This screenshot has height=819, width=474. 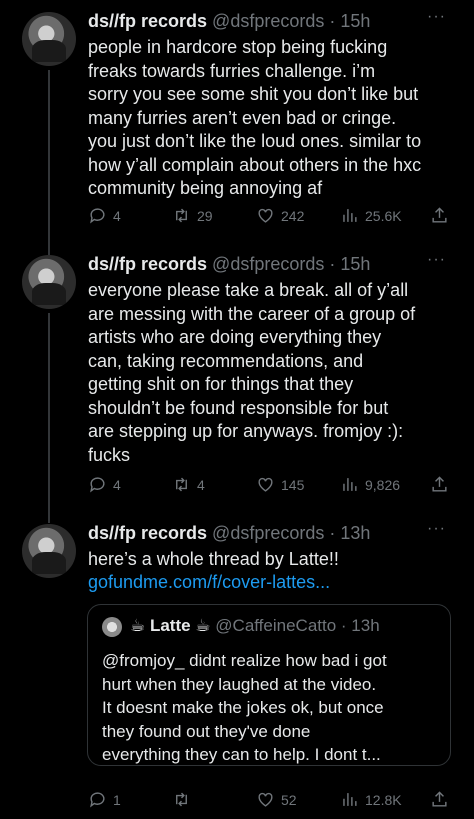 What do you see at coordinates (383, 215) in the screenshot?
I see `views-count: 25.6K` at bounding box center [383, 215].